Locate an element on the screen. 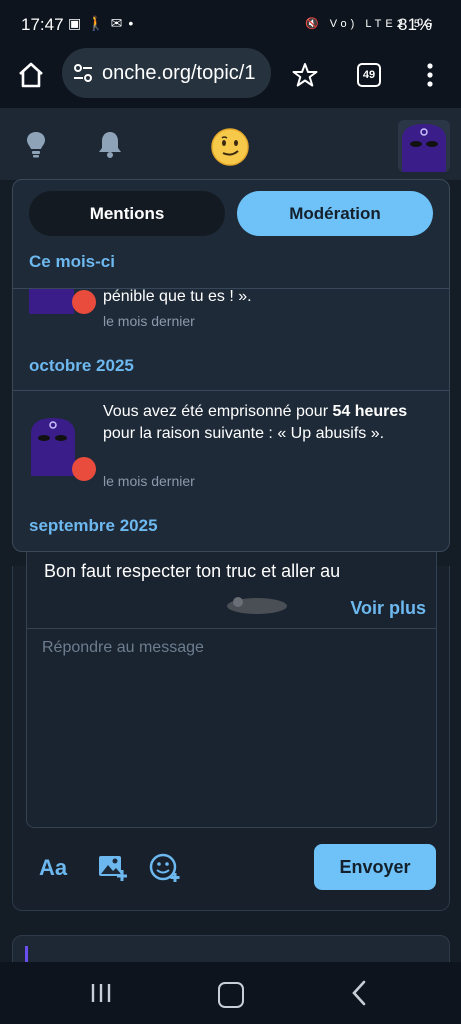 Image resolution: width=461 pixels, height=1024 pixels. bookmark-star-icon is located at coordinates (305, 75).